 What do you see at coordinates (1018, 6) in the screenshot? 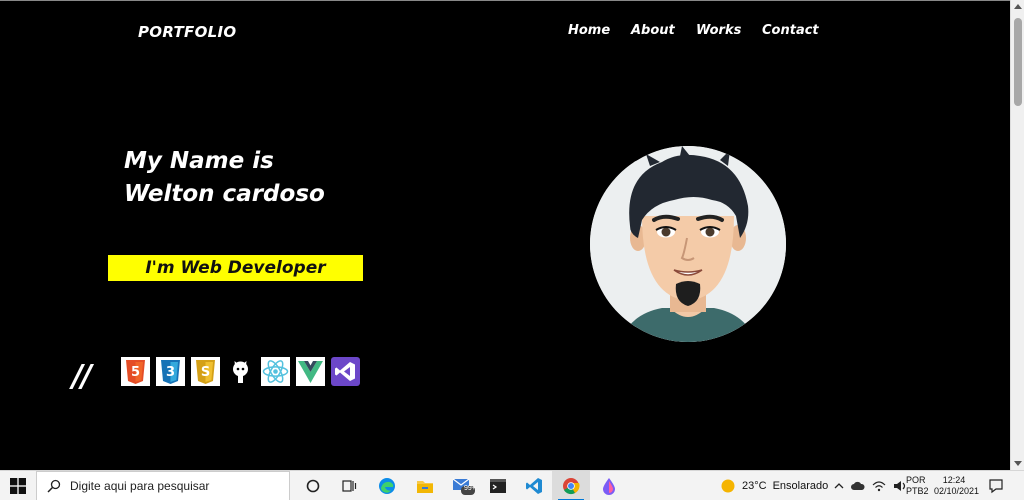
I see `scroll-up-arrow-icon` at bounding box center [1018, 6].